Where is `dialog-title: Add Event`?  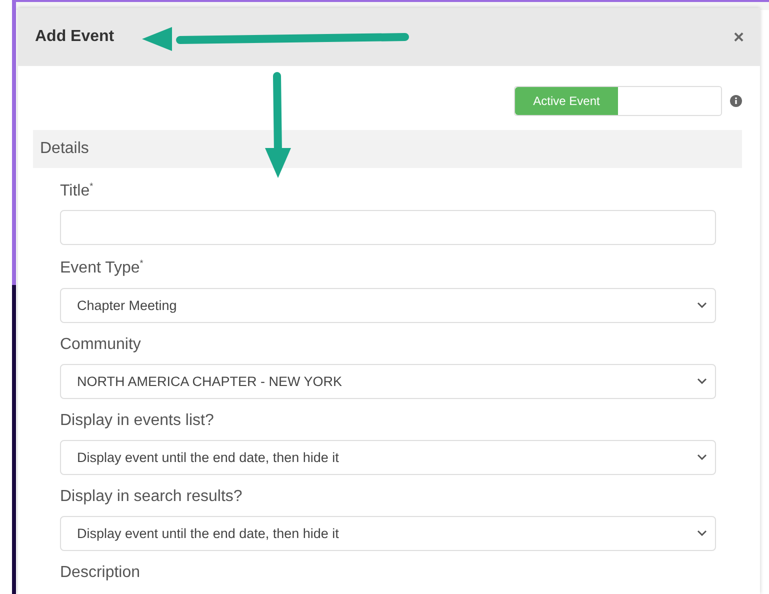
dialog-title: Add Event is located at coordinates (74, 37).